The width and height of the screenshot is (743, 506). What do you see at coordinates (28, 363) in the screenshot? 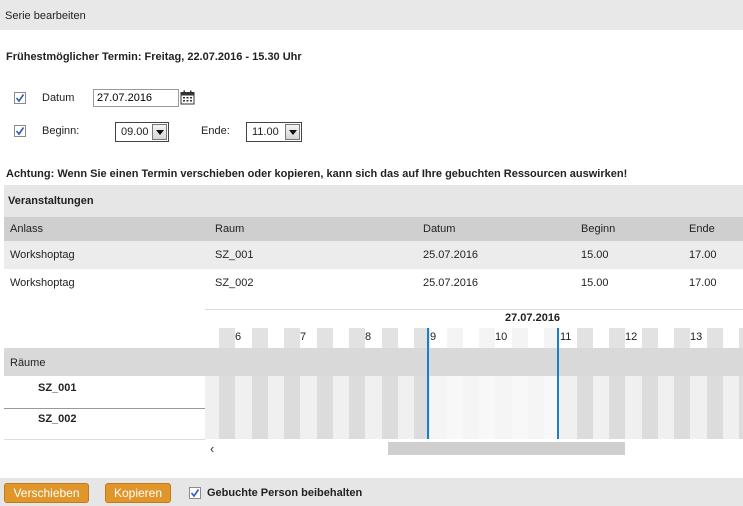
I see `rooms-header-label: Räume` at bounding box center [28, 363].